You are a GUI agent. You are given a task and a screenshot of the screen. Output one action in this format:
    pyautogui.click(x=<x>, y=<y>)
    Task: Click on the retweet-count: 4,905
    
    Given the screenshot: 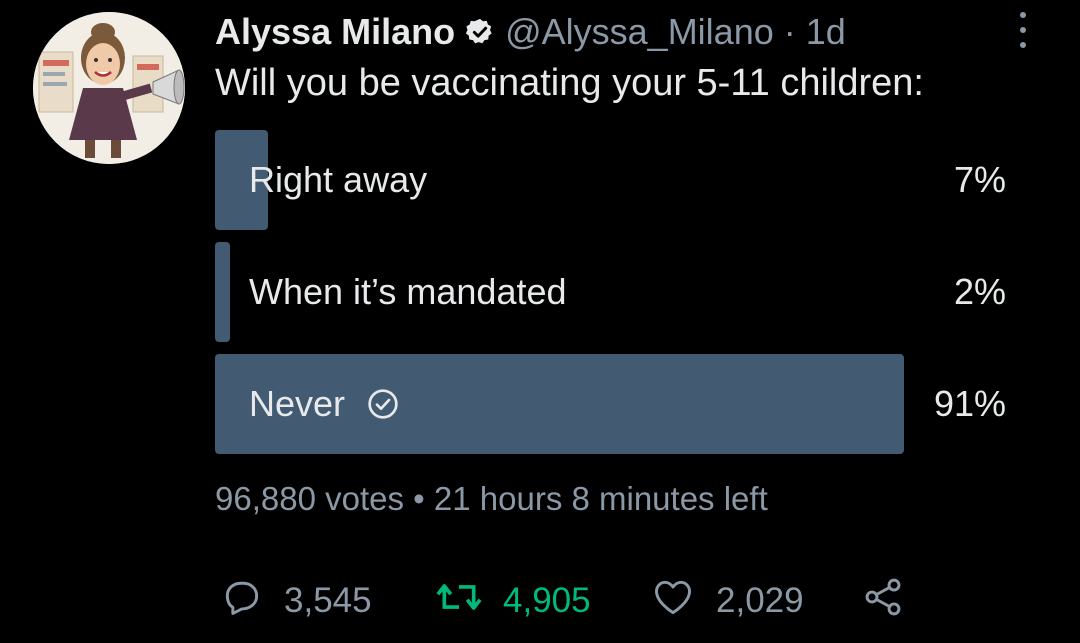 What is the action you would take?
    pyautogui.click(x=547, y=600)
    